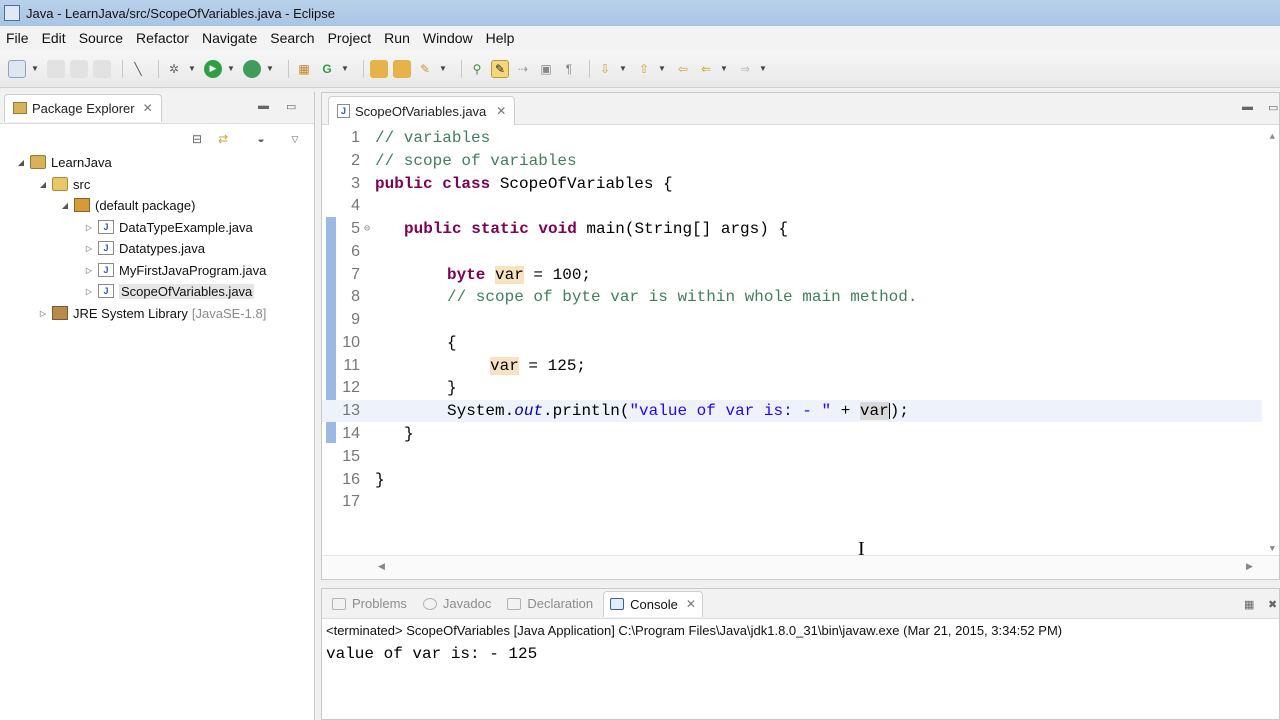 Image resolution: width=1280 pixels, height=720 pixels. What do you see at coordinates (569, 69) in the screenshot?
I see `pilcrow-icon: ¶` at bounding box center [569, 69].